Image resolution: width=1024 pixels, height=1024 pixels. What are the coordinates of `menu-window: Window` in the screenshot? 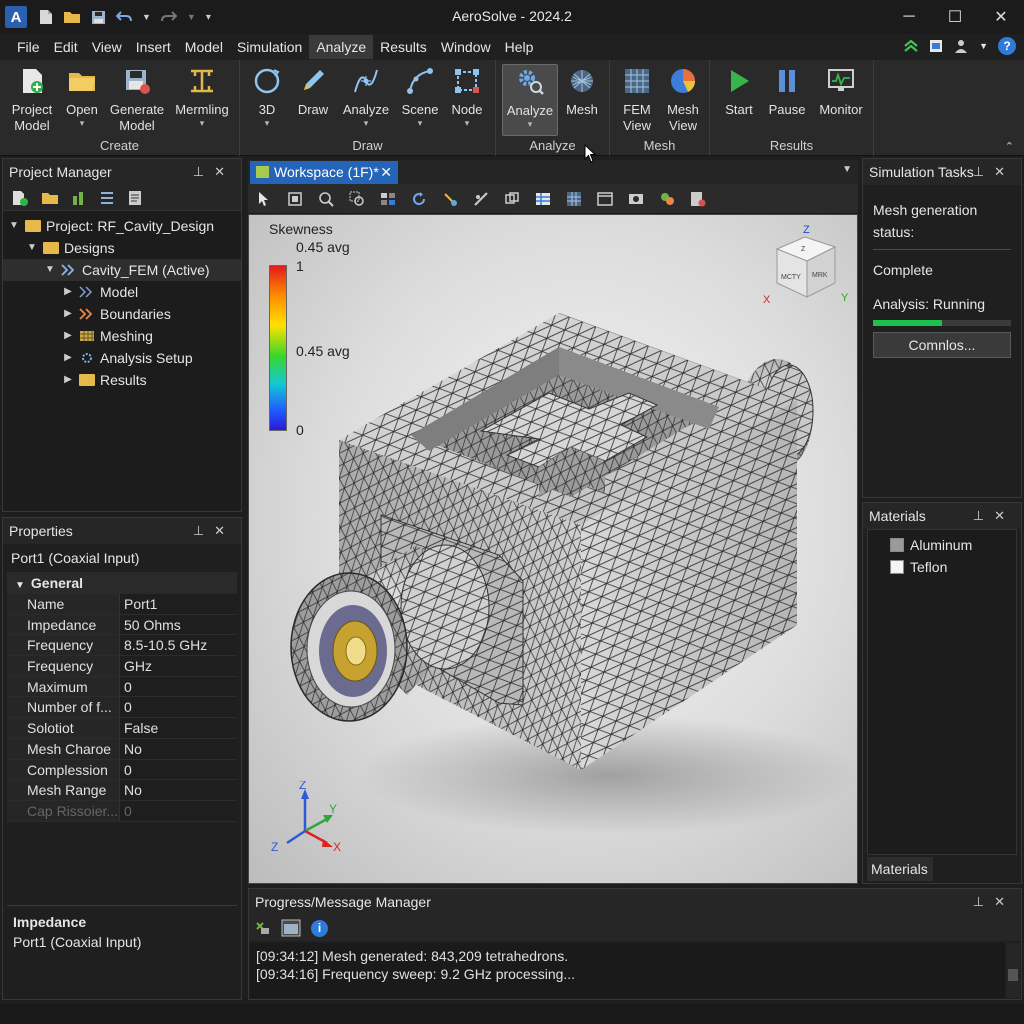 It's located at (466, 47).